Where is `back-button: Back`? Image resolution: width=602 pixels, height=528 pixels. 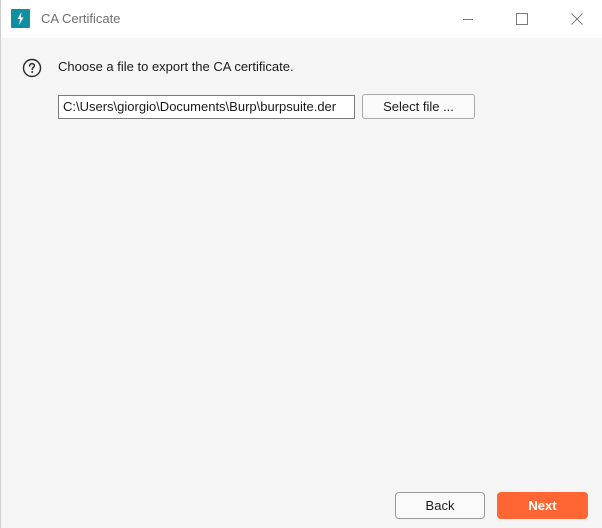 back-button: Back is located at coordinates (440, 505).